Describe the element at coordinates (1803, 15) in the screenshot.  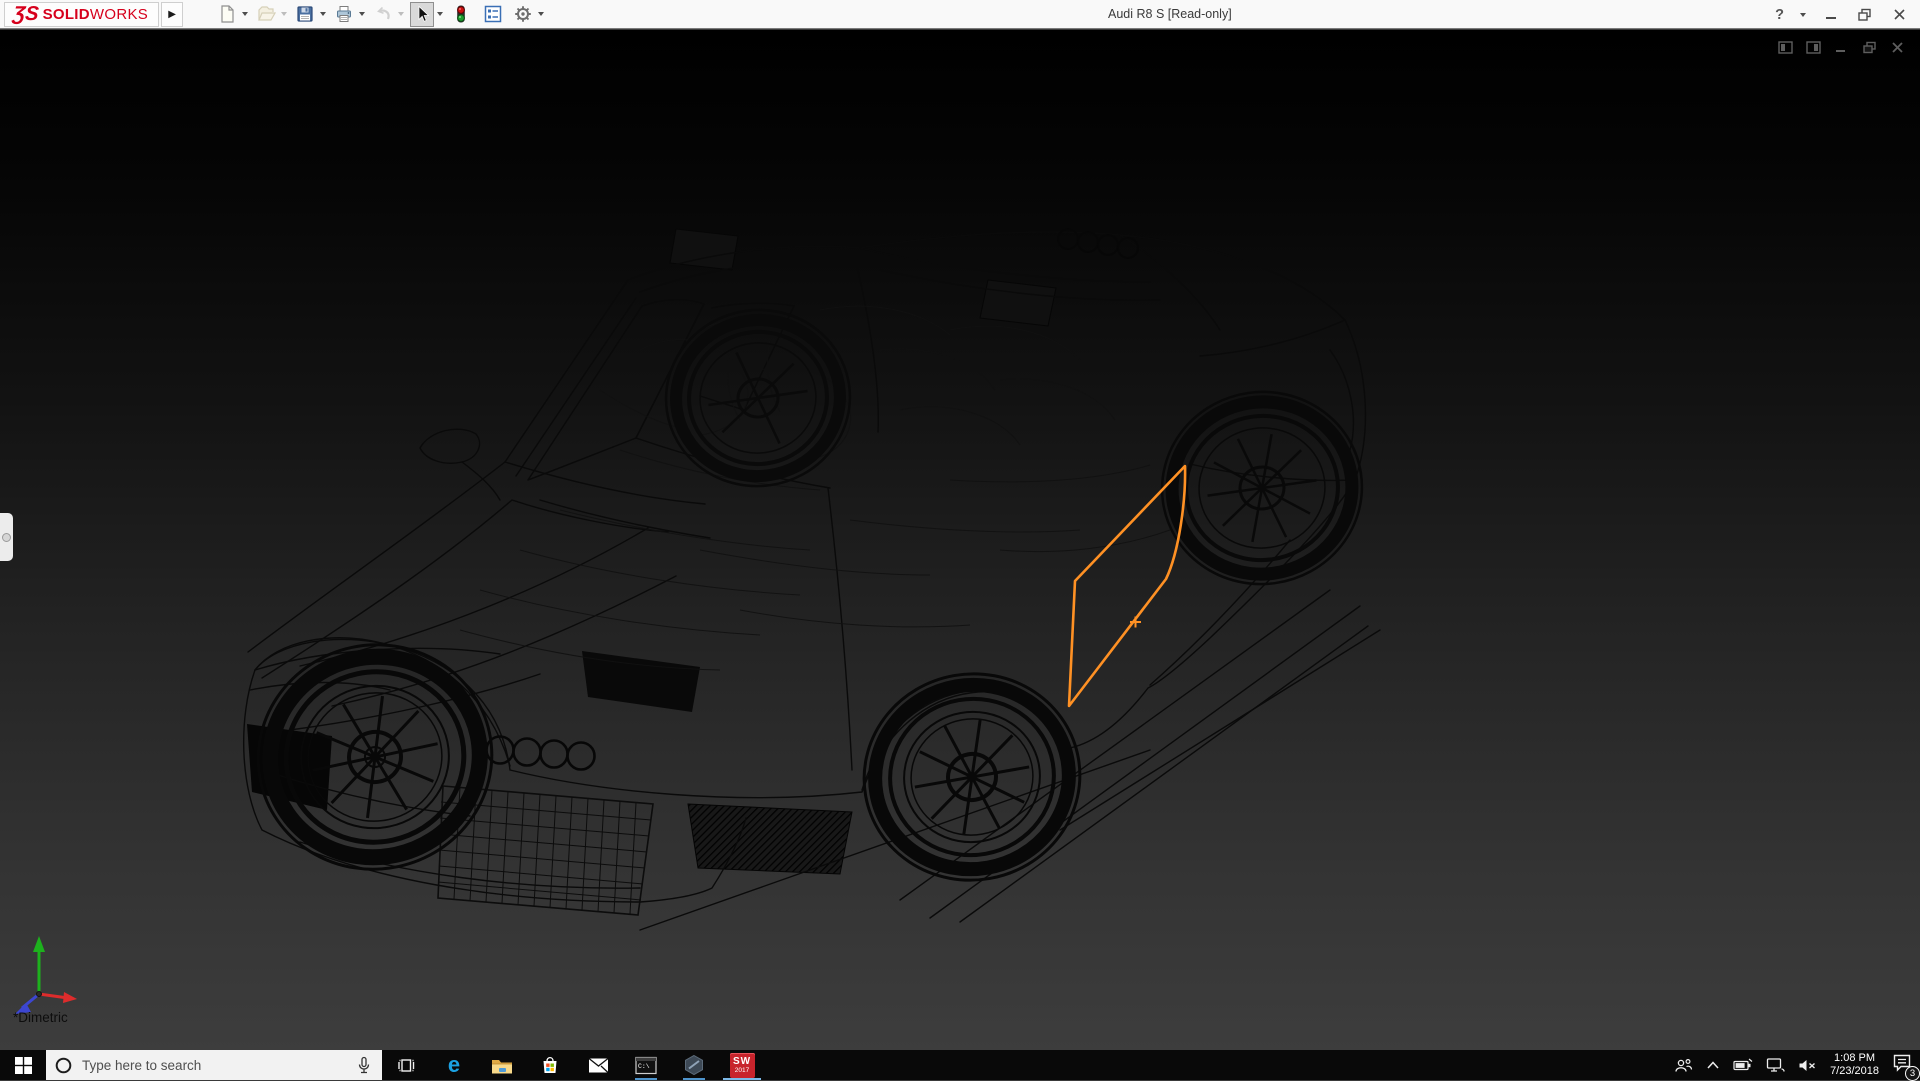
I see `help-dropdown` at that location.